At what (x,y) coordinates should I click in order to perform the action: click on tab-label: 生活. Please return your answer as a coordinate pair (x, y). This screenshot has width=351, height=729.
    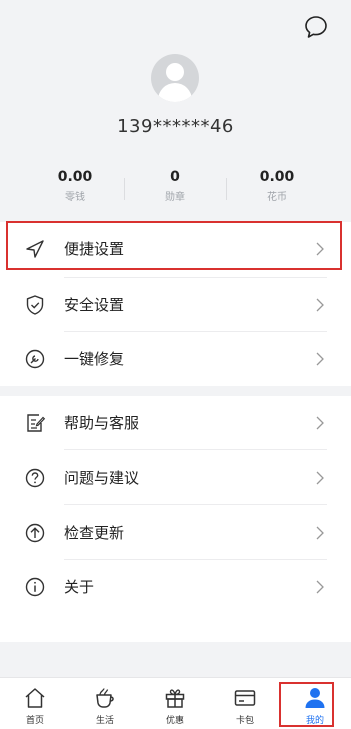
    Looking at the image, I should click on (104, 721).